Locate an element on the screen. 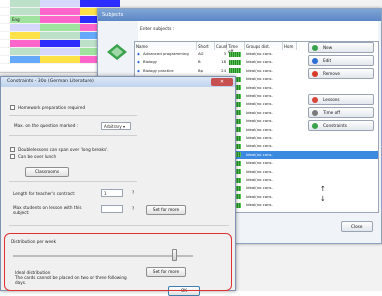  enter-subjects-label: Enter subjects : is located at coordinates (157, 29).